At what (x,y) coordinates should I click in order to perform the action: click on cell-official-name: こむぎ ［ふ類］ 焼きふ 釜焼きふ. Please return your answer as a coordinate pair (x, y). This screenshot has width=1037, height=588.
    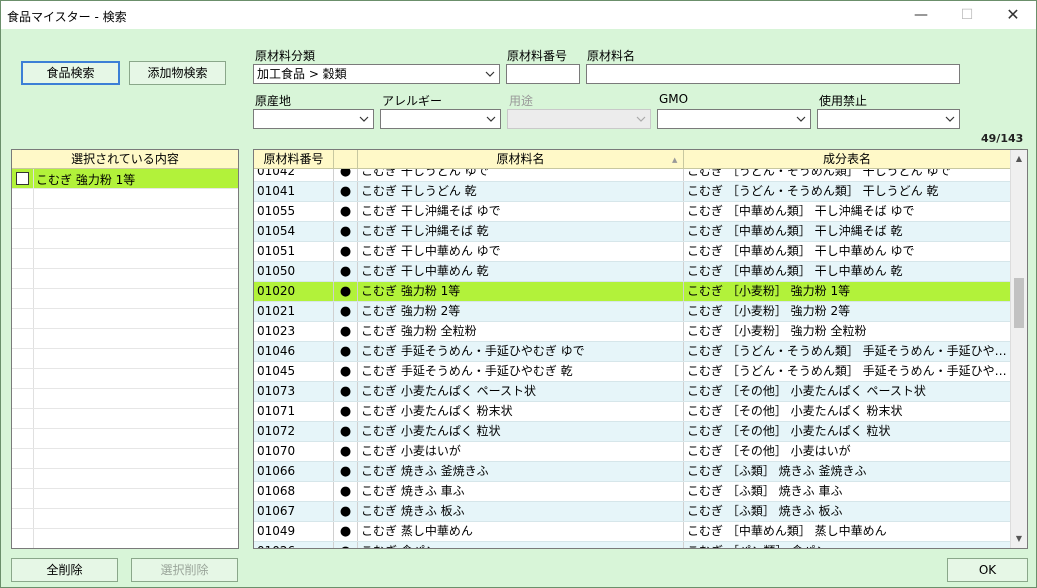
    Looking at the image, I should click on (847, 471).